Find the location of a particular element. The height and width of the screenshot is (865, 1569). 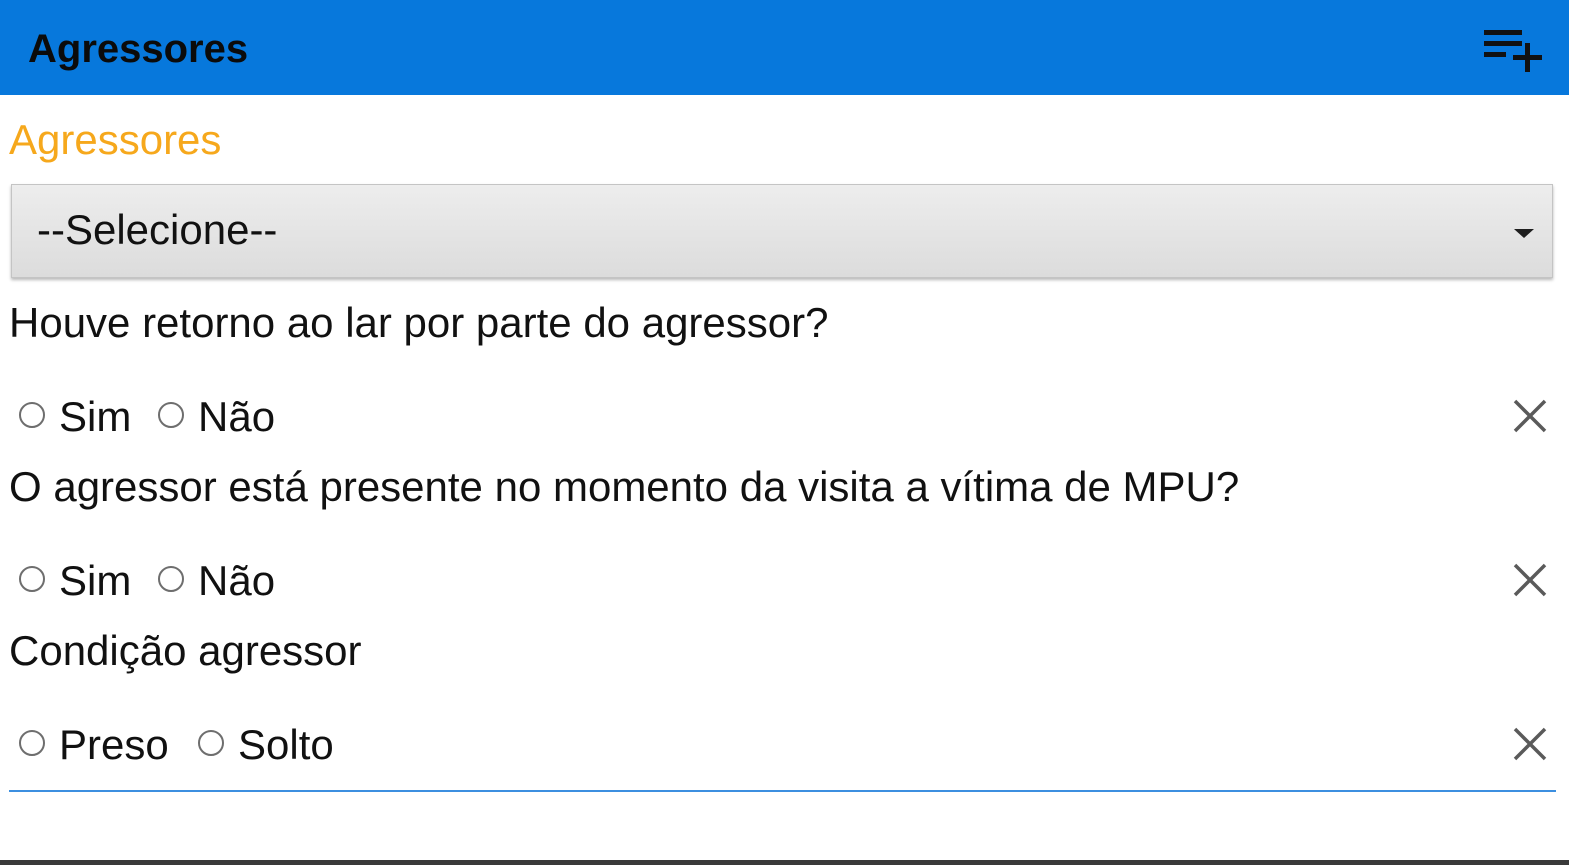

aggressor-condition-option-preso: Preso is located at coordinates (101, 745).